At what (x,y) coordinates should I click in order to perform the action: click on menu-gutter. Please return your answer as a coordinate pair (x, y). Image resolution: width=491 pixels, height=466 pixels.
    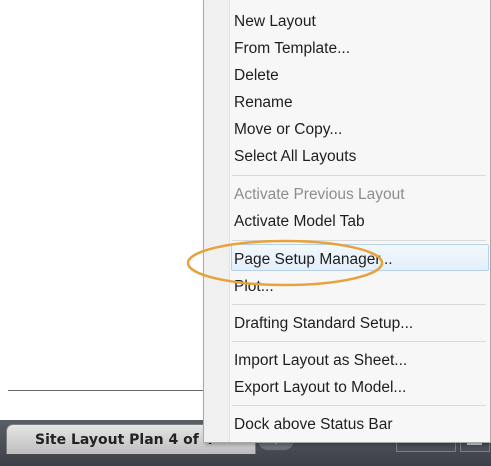
    Looking at the image, I should click on (217, 221).